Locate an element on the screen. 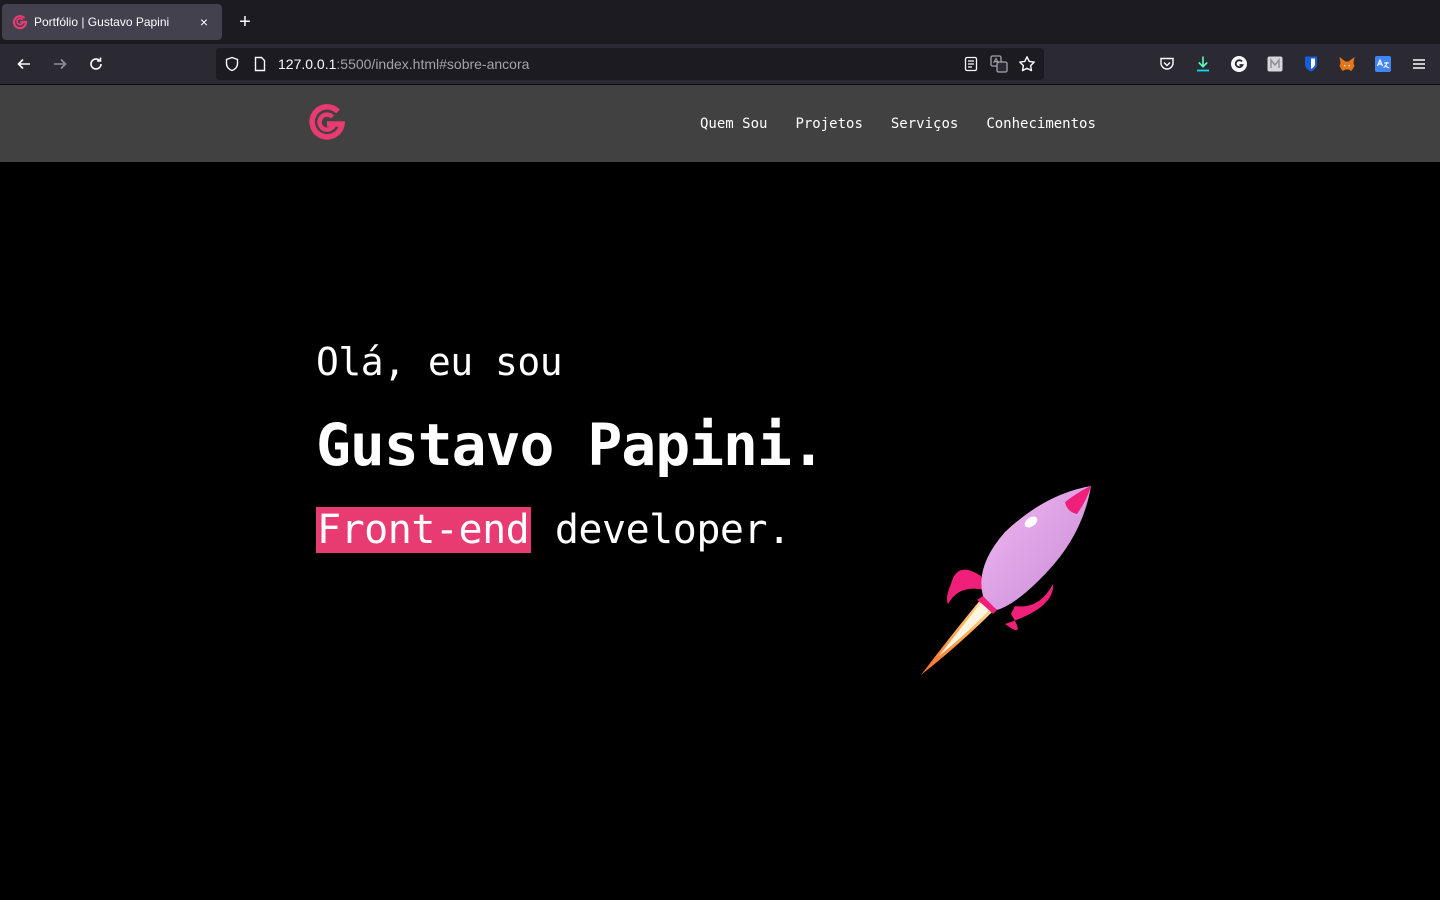 The width and height of the screenshot is (1440, 900). browser-tab: Portfólio | Gustavo Papini × is located at coordinates (112, 22).